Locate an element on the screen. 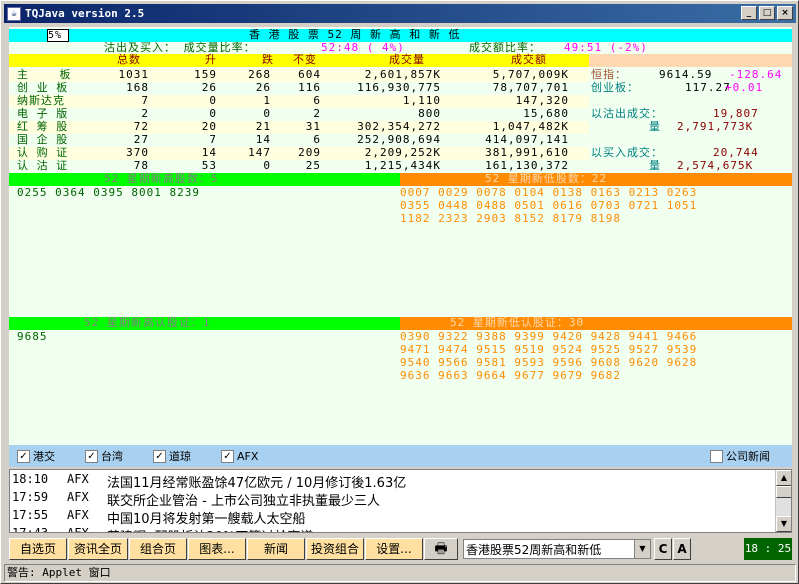 This screenshot has width=799, height=584. stats-cell-total: 168 is located at coordinates (137, 87).